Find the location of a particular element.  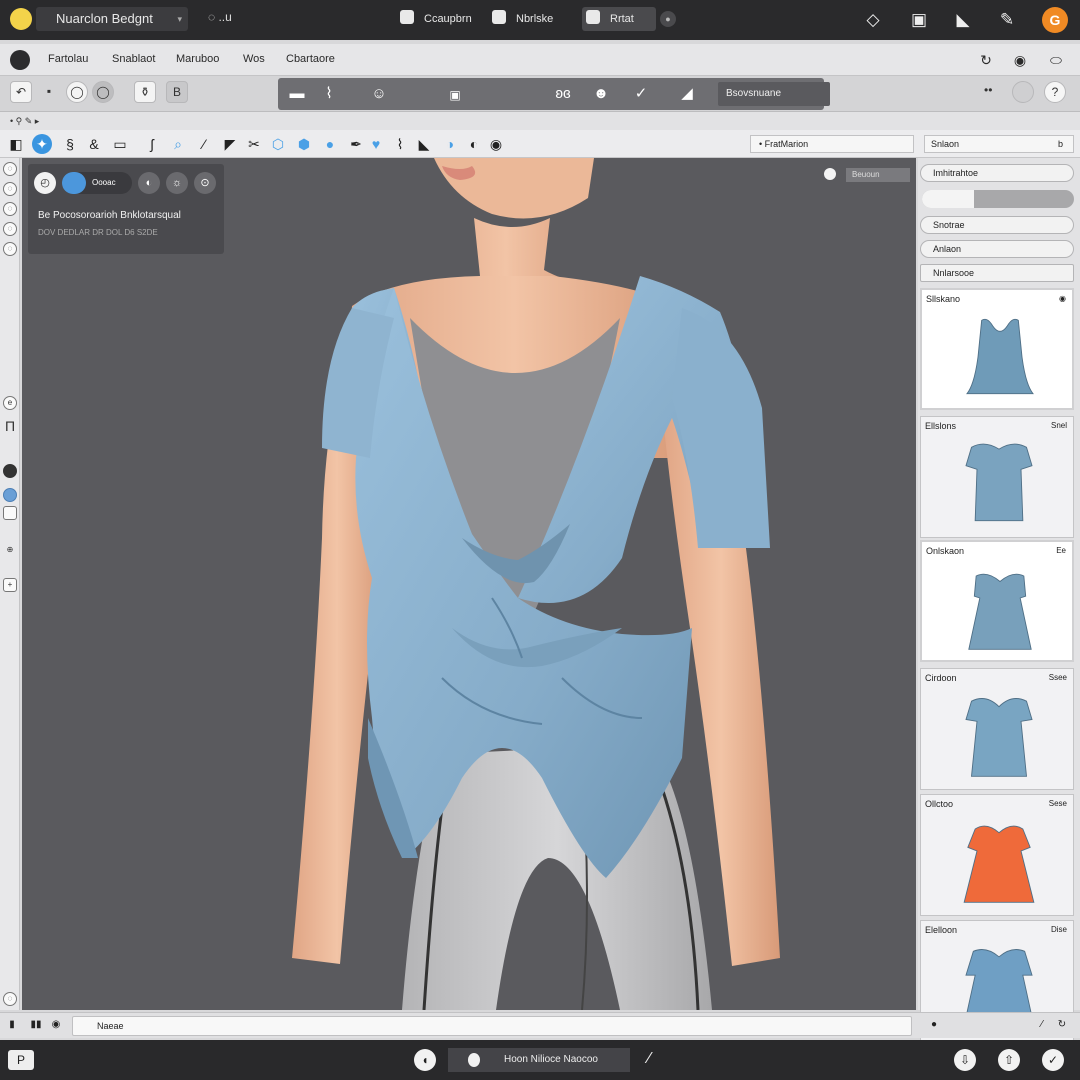

shoe-tool-icon: ◢ is located at coordinates (687, 94).